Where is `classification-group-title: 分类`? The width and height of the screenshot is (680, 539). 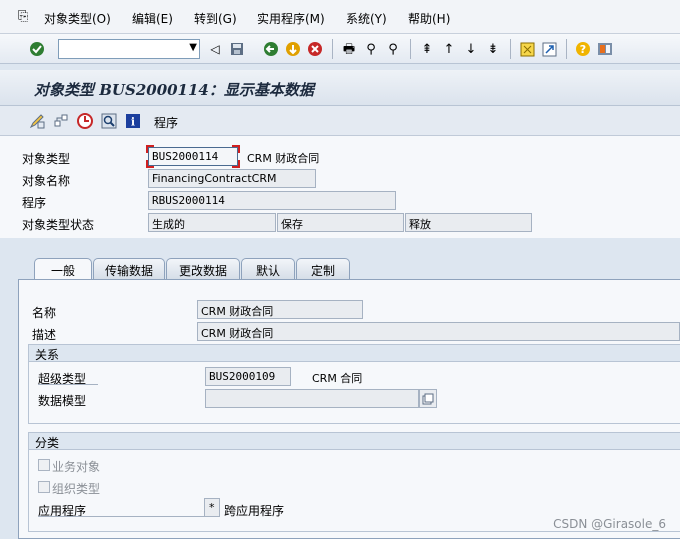 classification-group-title: 分类 is located at coordinates (354, 441).